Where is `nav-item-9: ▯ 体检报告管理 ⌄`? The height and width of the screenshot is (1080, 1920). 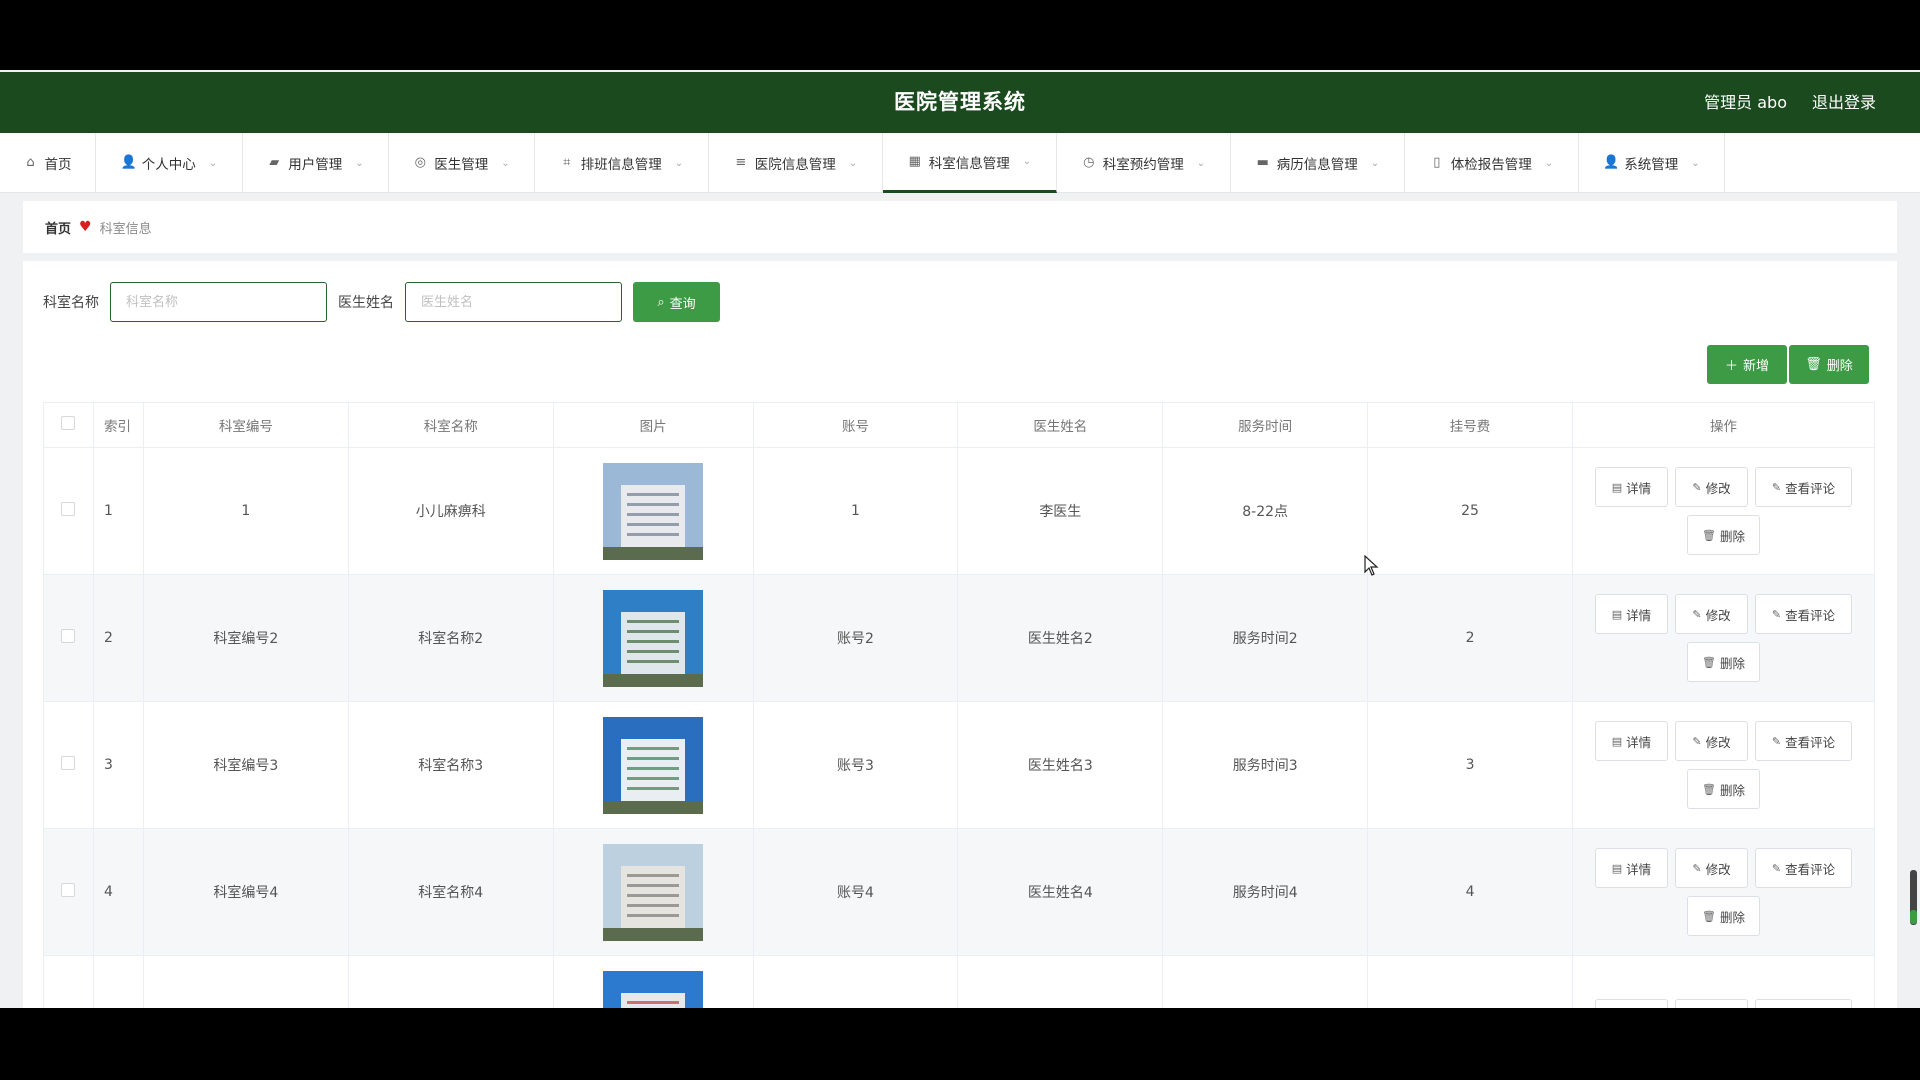
nav-item-9: ▯ 体检报告管理 ⌄ is located at coordinates (1492, 163).